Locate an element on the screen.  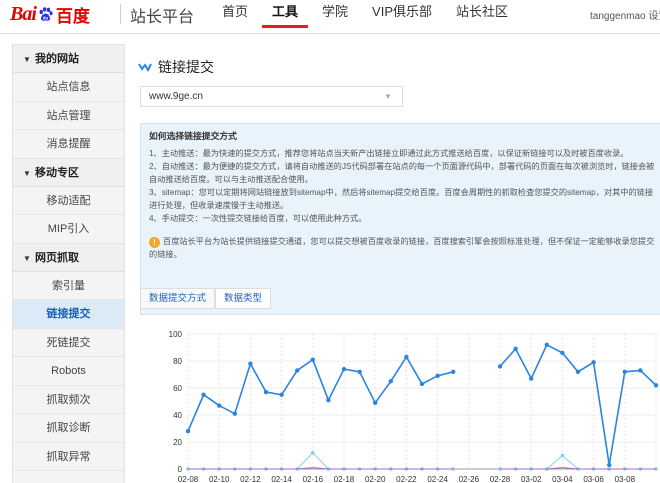
sidebar-item: MIP引入 is located at coordinates (68, 229).